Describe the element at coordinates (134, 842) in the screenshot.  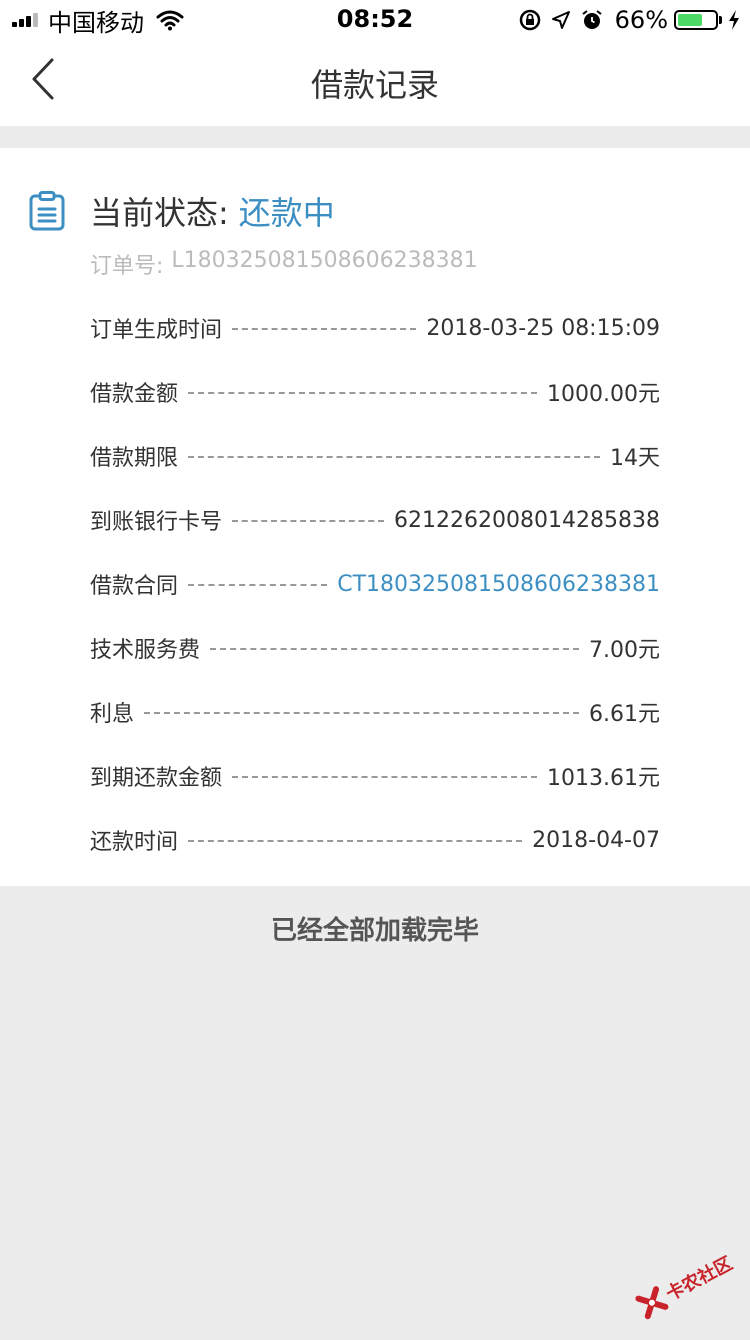
I see `row-label: 还款时间` at that location.